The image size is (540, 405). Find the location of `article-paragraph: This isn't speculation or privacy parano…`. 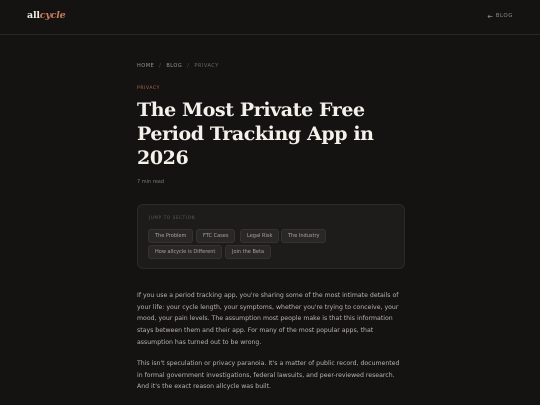

article-paragraph: This isn't speculation or privacy parano… is located at coordinates (268, 375).